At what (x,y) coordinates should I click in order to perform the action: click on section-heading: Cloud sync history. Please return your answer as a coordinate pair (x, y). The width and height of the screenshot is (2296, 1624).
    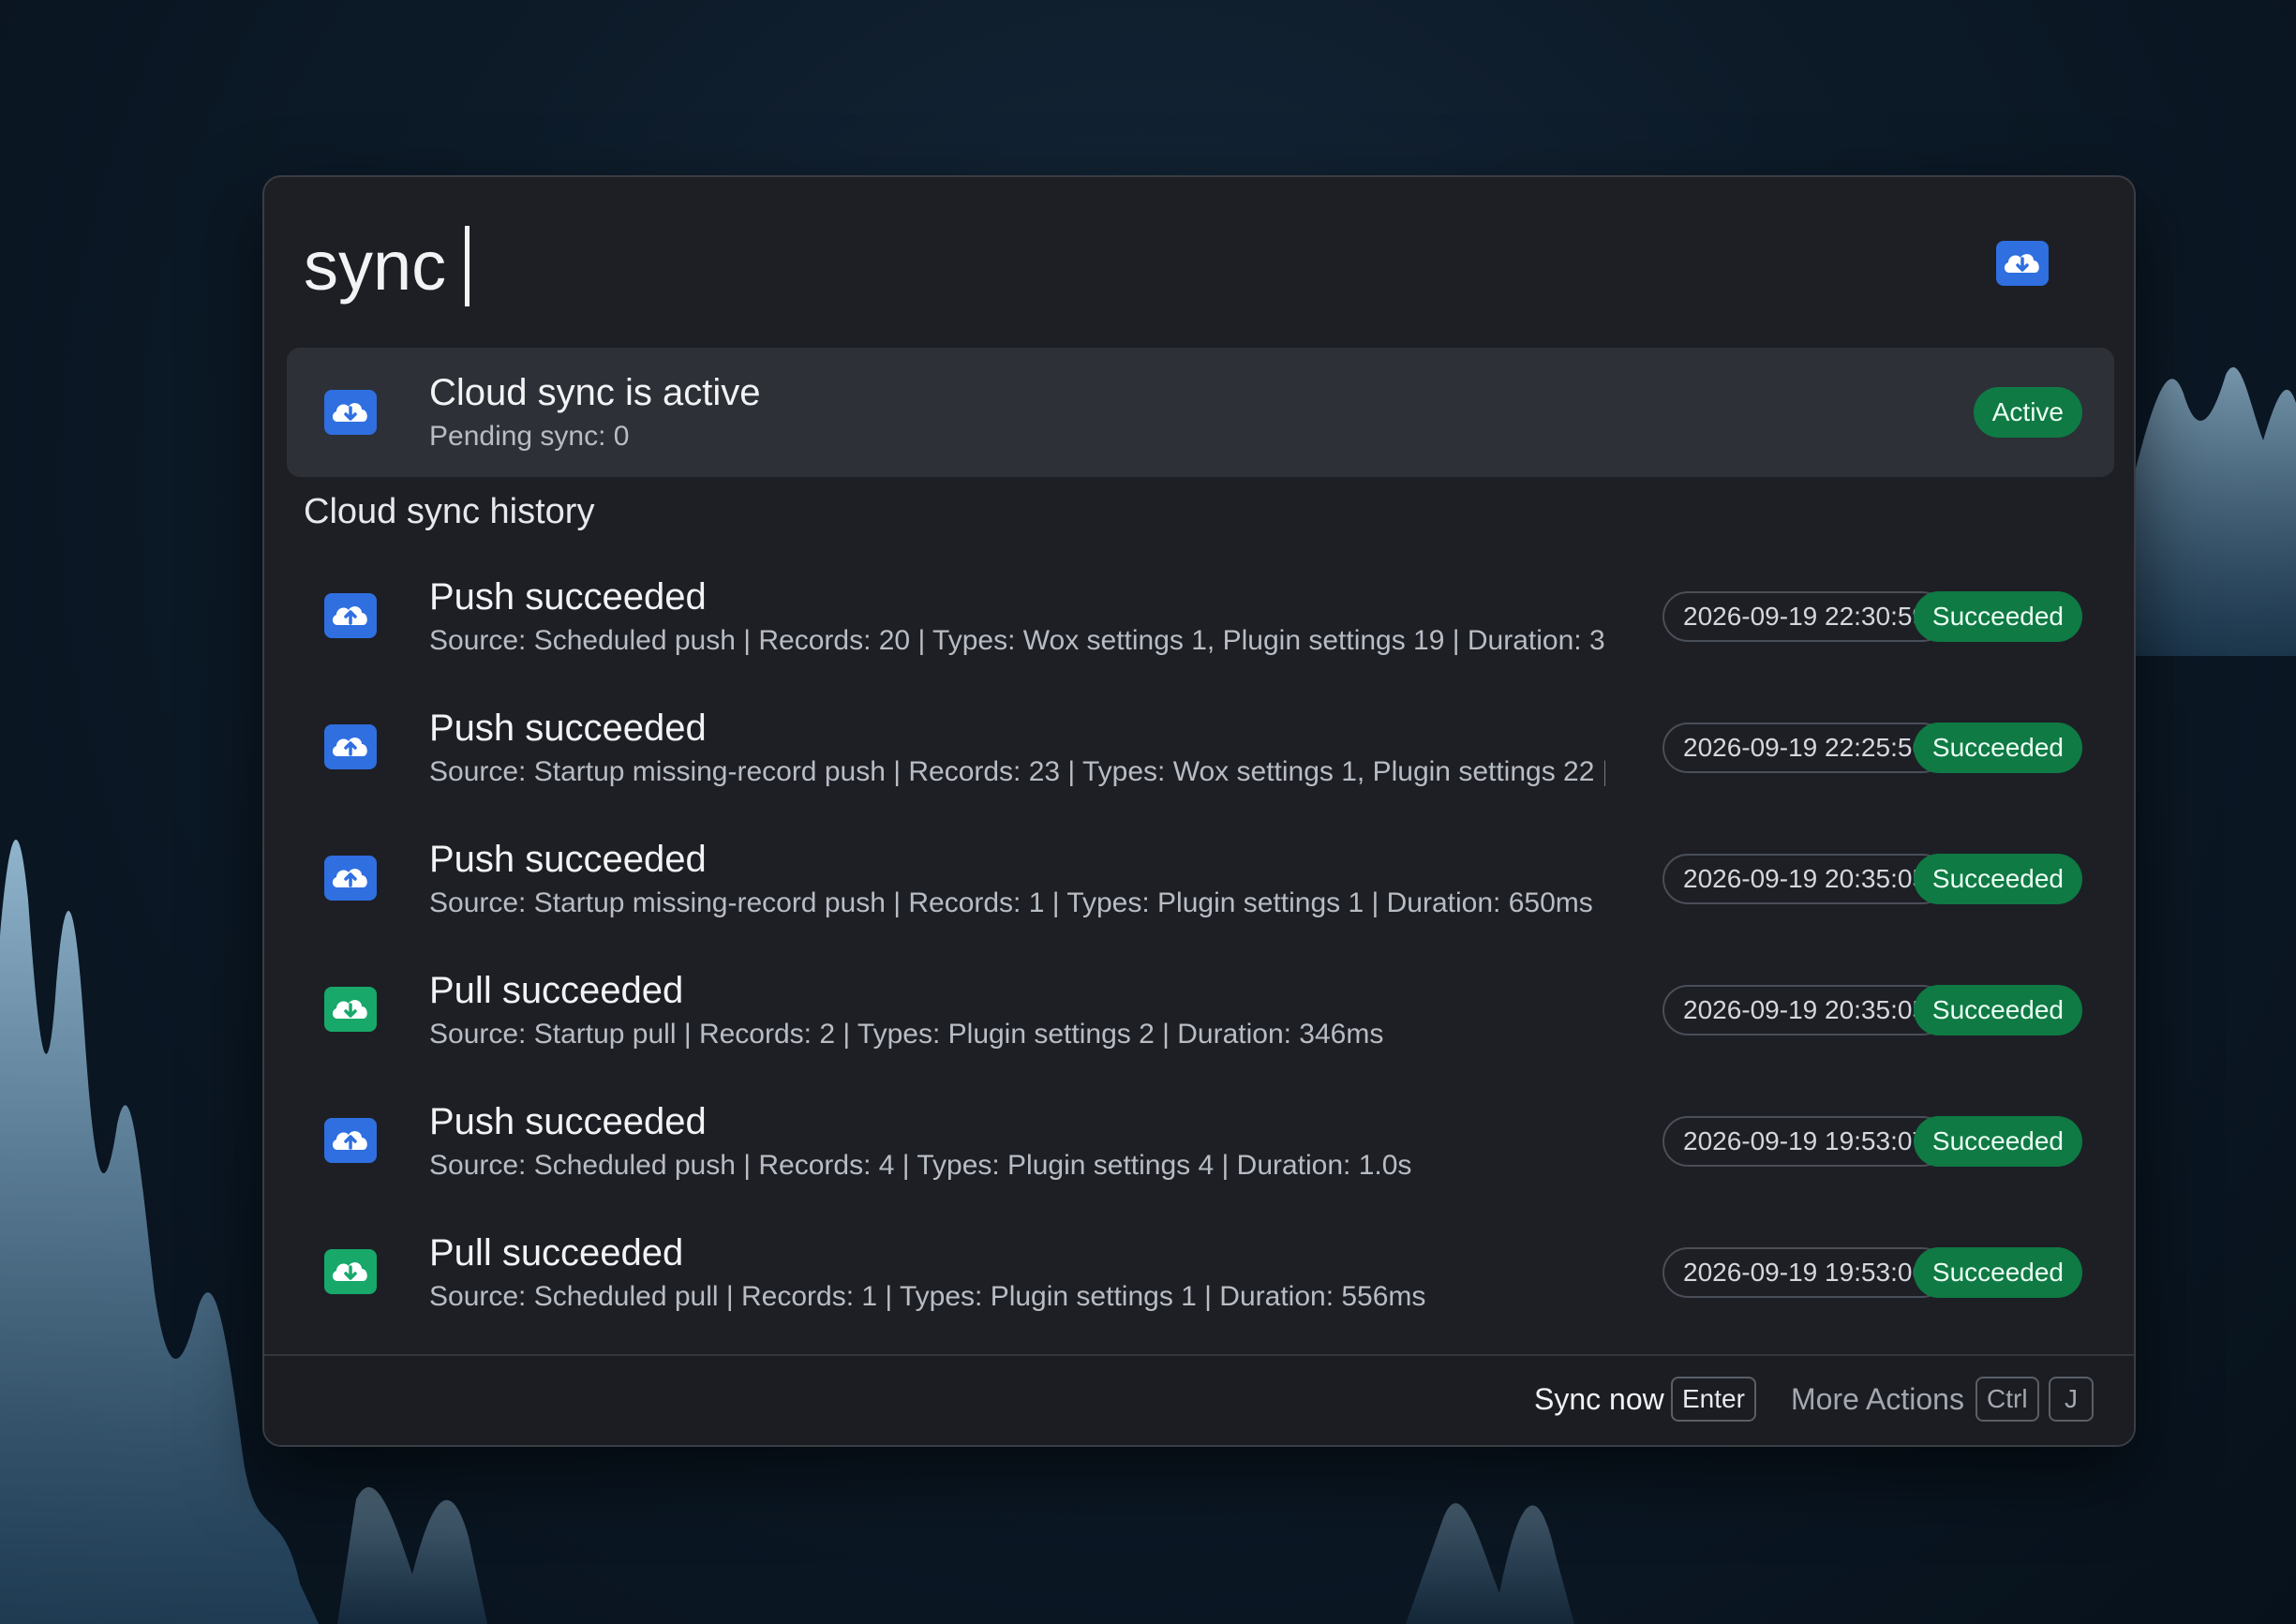
    Looking at the image, I should click on (450, 512).